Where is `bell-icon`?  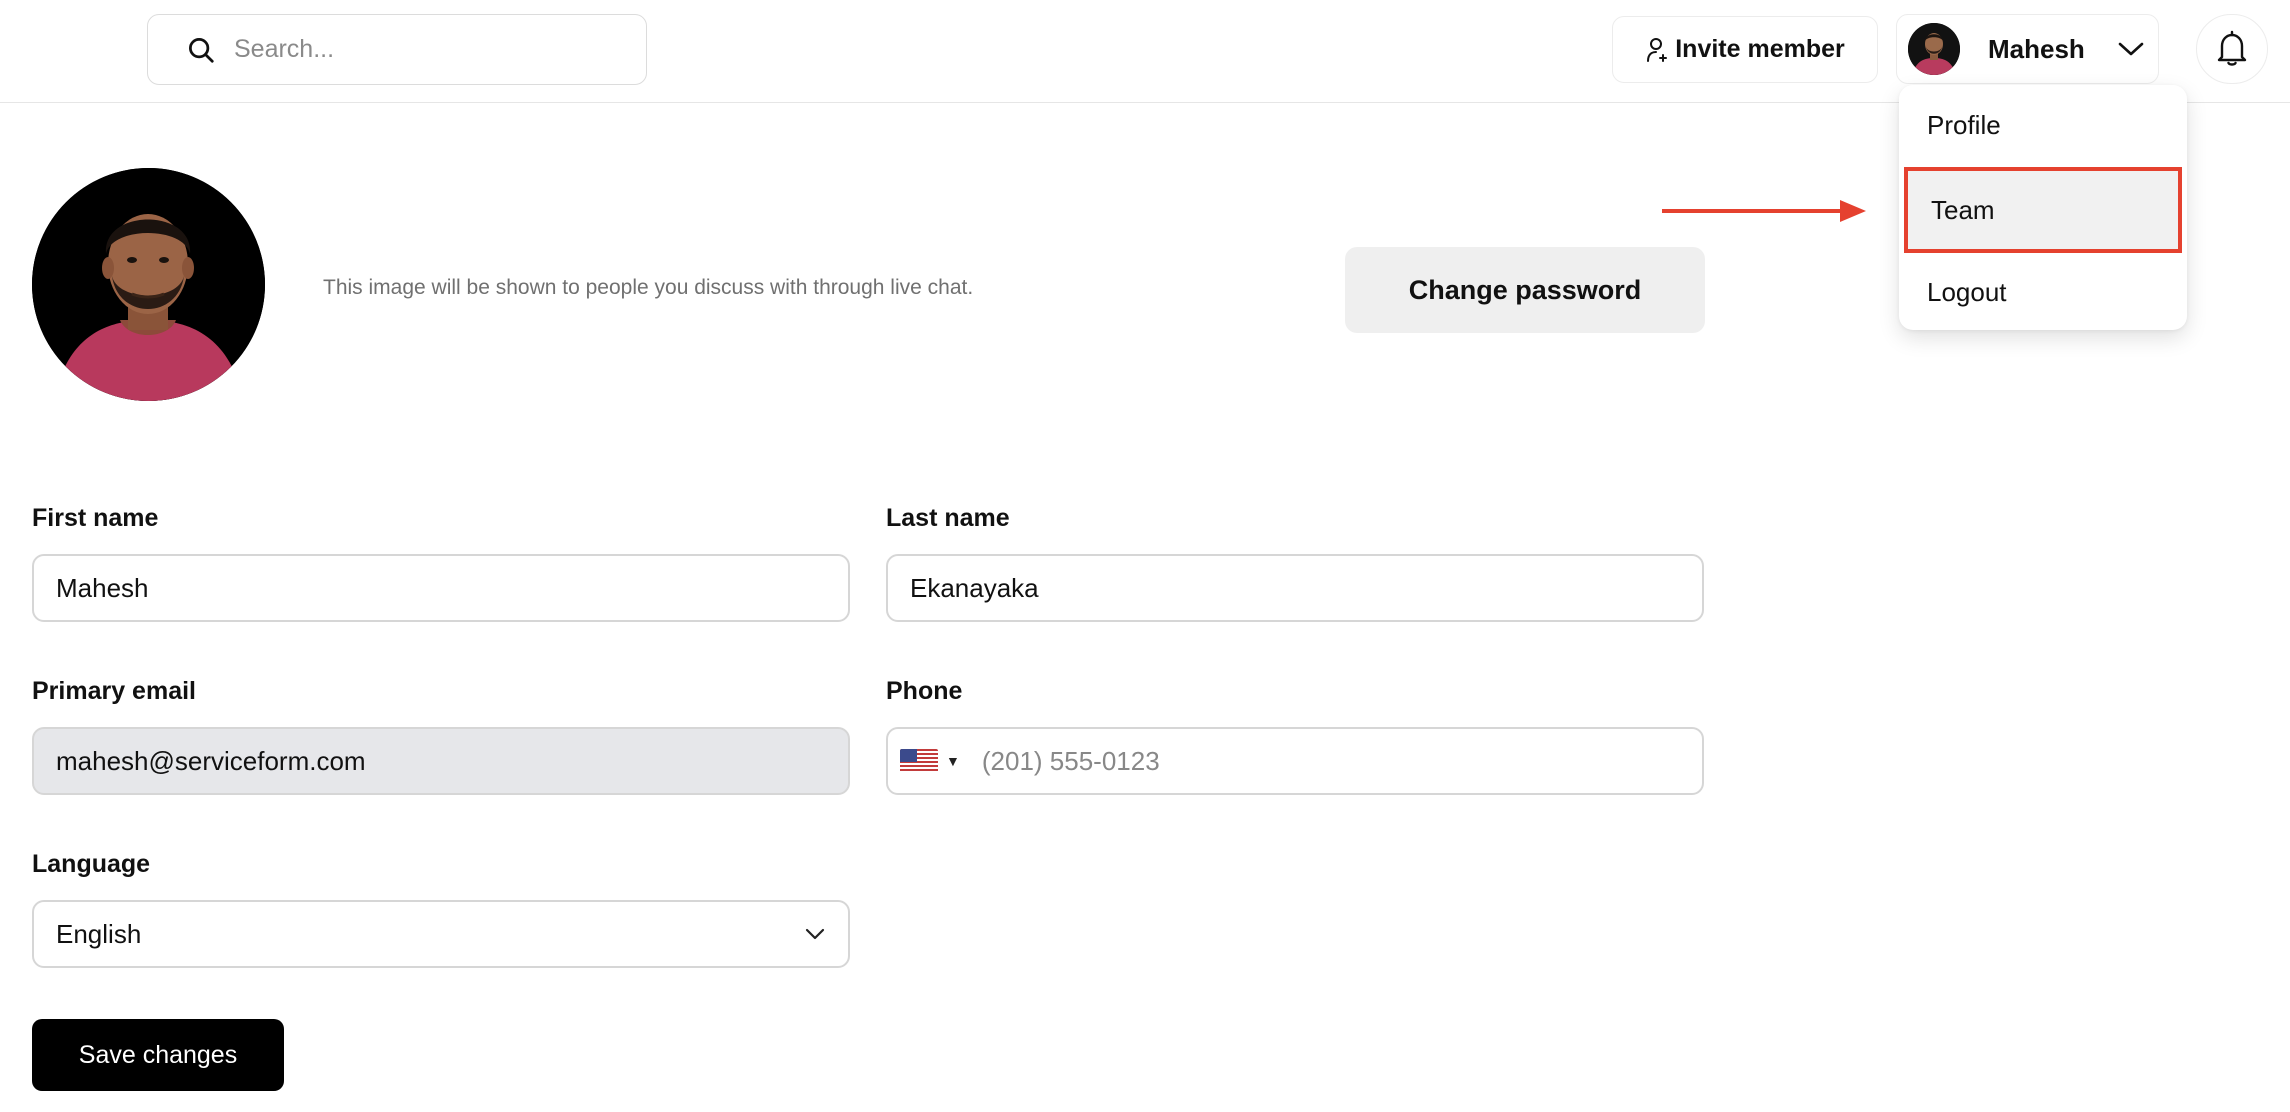 bell-icon is located at coordinates (2232, 48).